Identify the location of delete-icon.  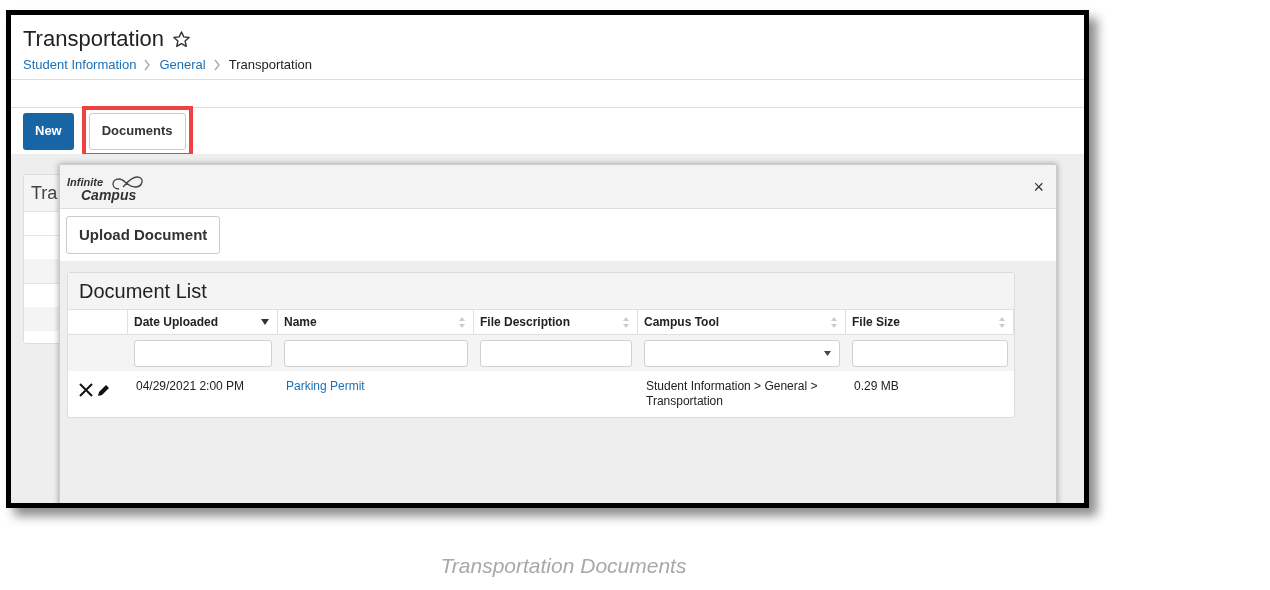
(86, 390).